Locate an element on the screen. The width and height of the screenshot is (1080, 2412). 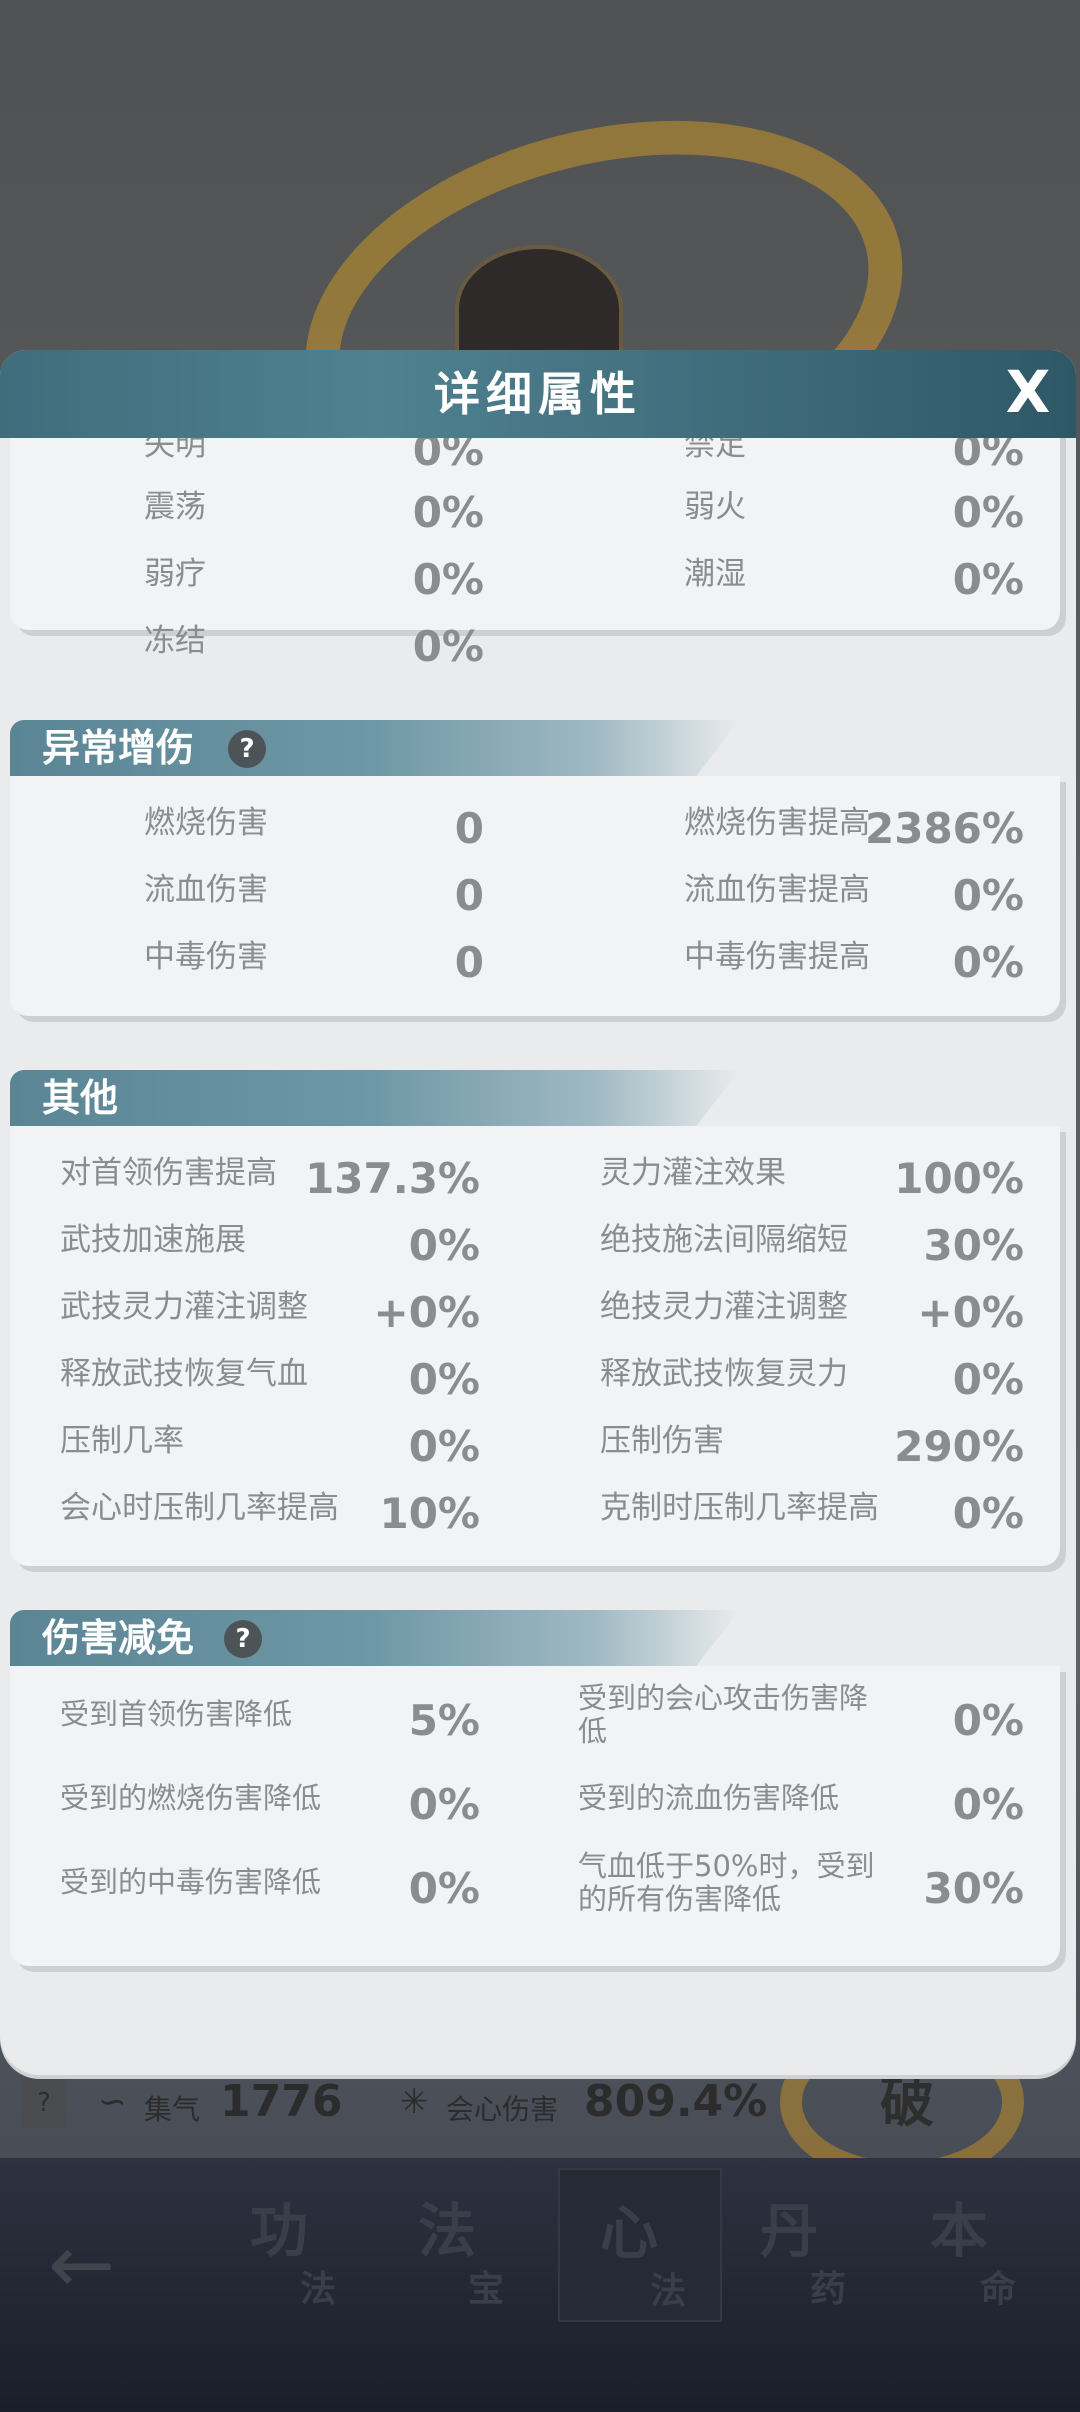
attribute-row: 震荡 0% is located at coordinates (314, 519).